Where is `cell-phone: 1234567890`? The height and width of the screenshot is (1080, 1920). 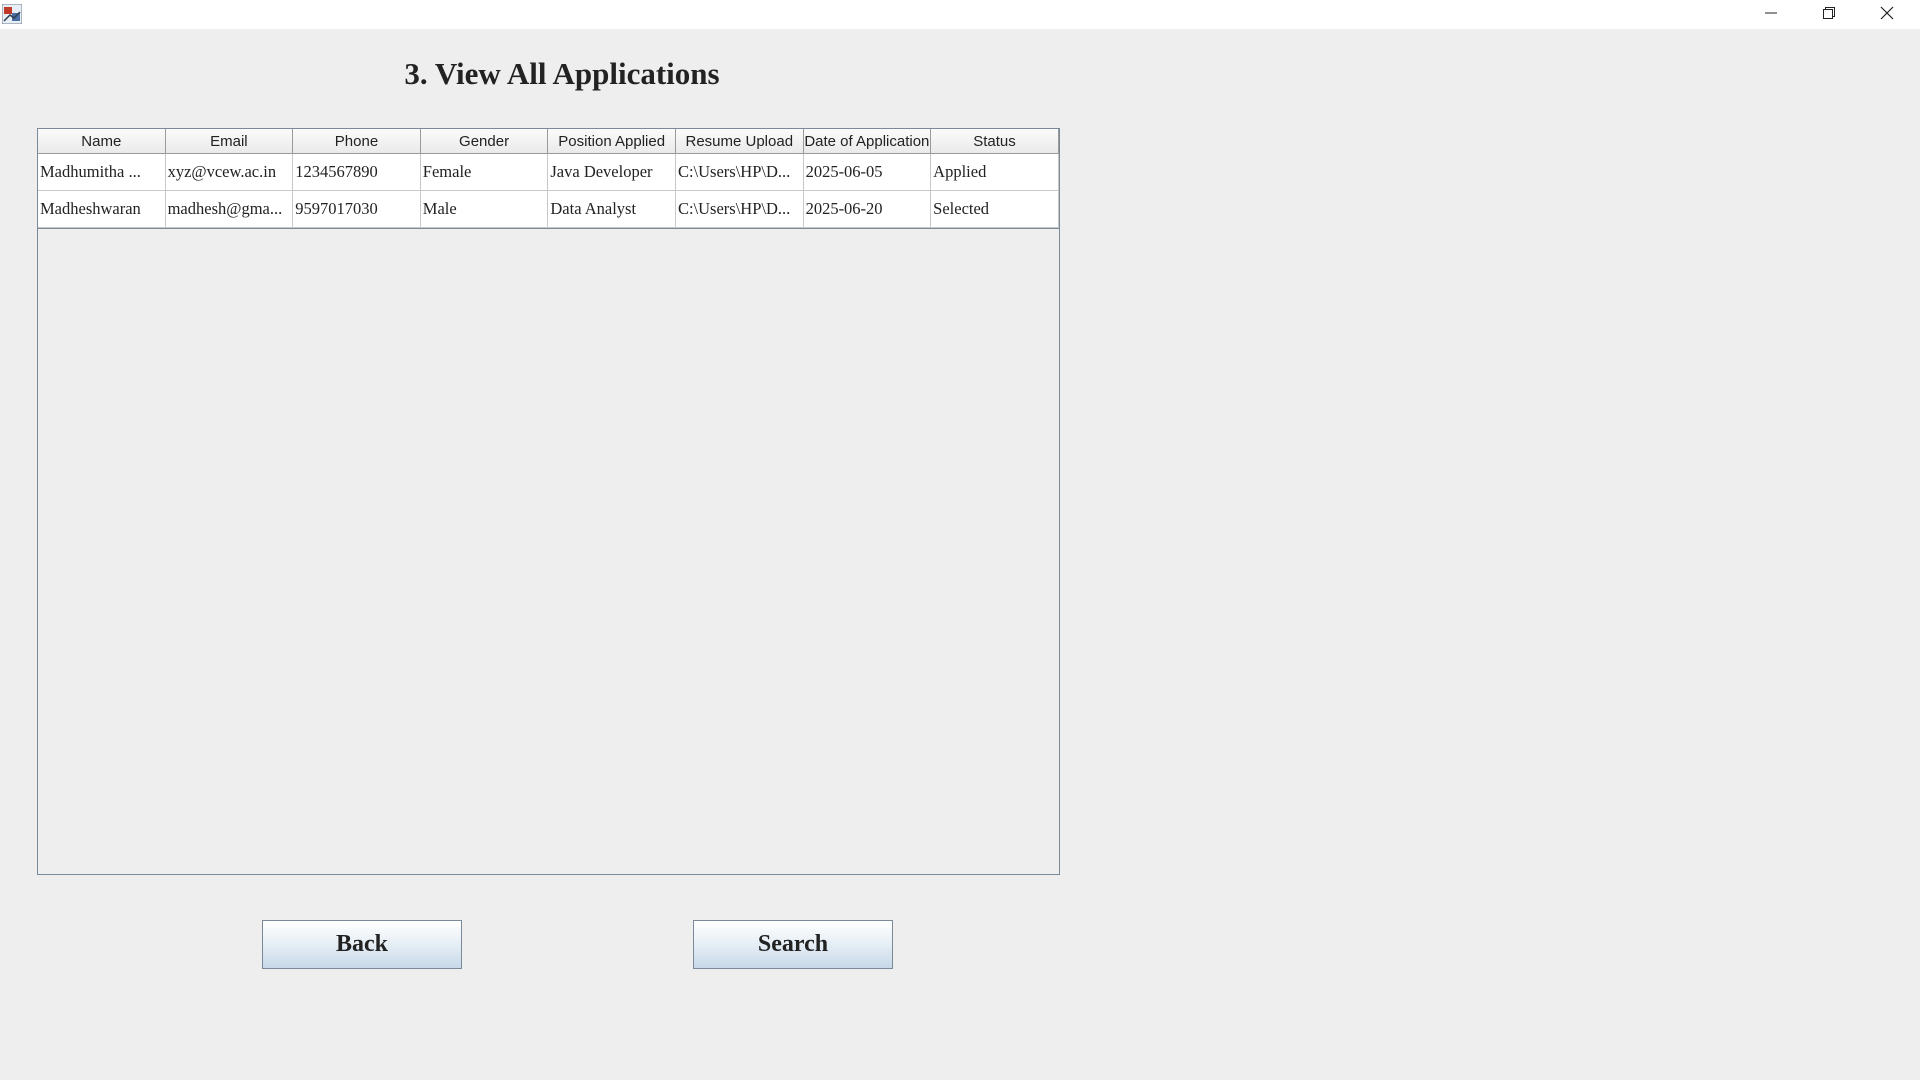 cell-phone: 1234567890 is located at coordinates (357, 172).